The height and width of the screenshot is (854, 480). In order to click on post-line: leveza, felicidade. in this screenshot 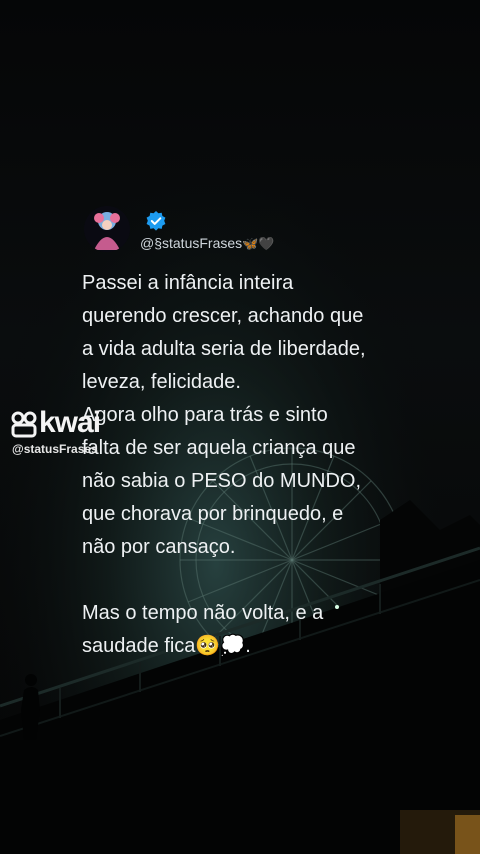, I will do `click(161, 382)`.